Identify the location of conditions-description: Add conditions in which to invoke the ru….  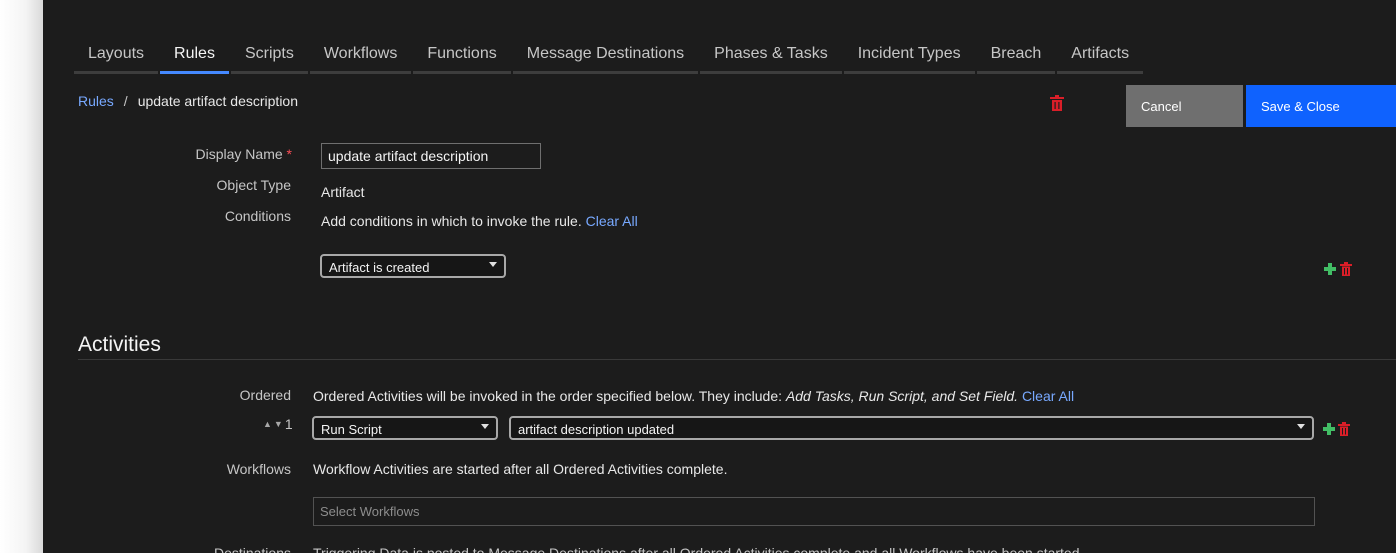
(479, 221).